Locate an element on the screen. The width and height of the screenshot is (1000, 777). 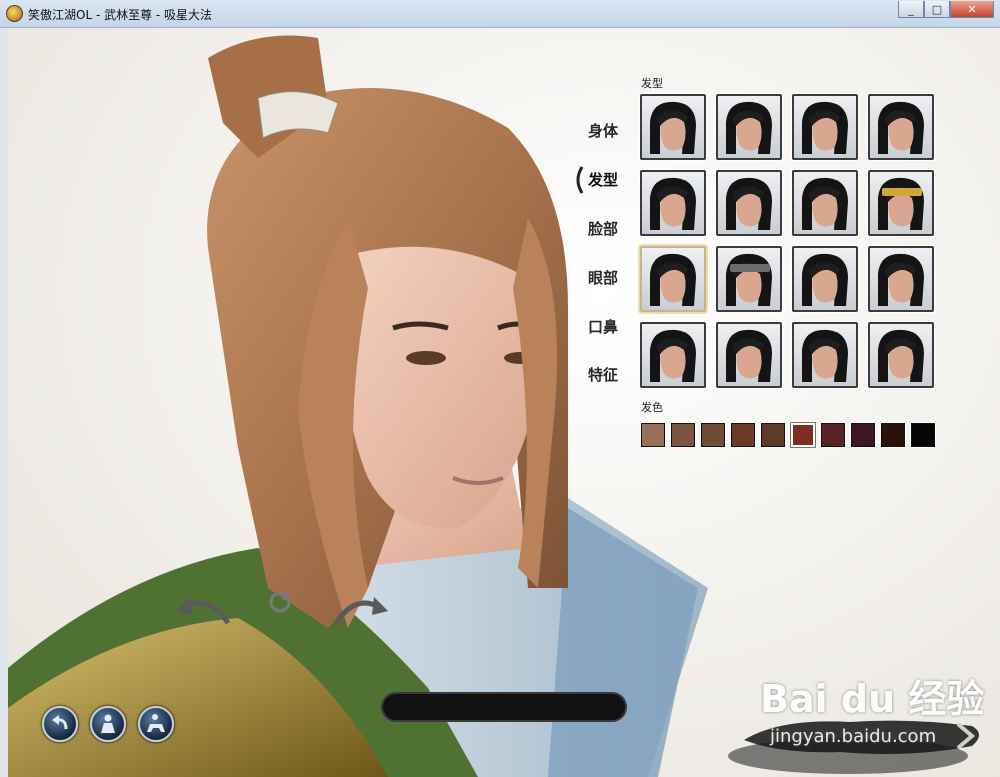
undo-arrow-icon is located at coordinates (60, 722).